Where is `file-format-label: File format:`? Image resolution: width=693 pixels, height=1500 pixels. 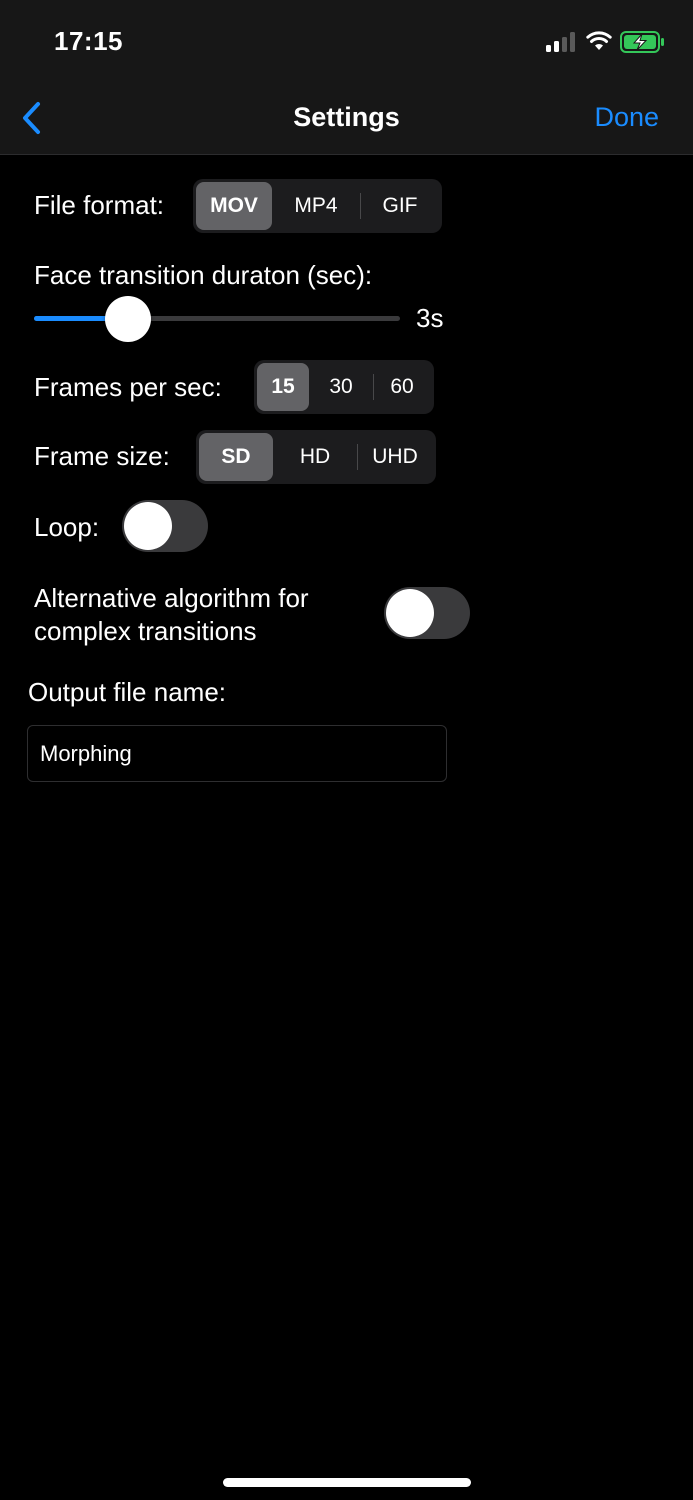 file-format-label: File format: is located at coordinates (99, 205).